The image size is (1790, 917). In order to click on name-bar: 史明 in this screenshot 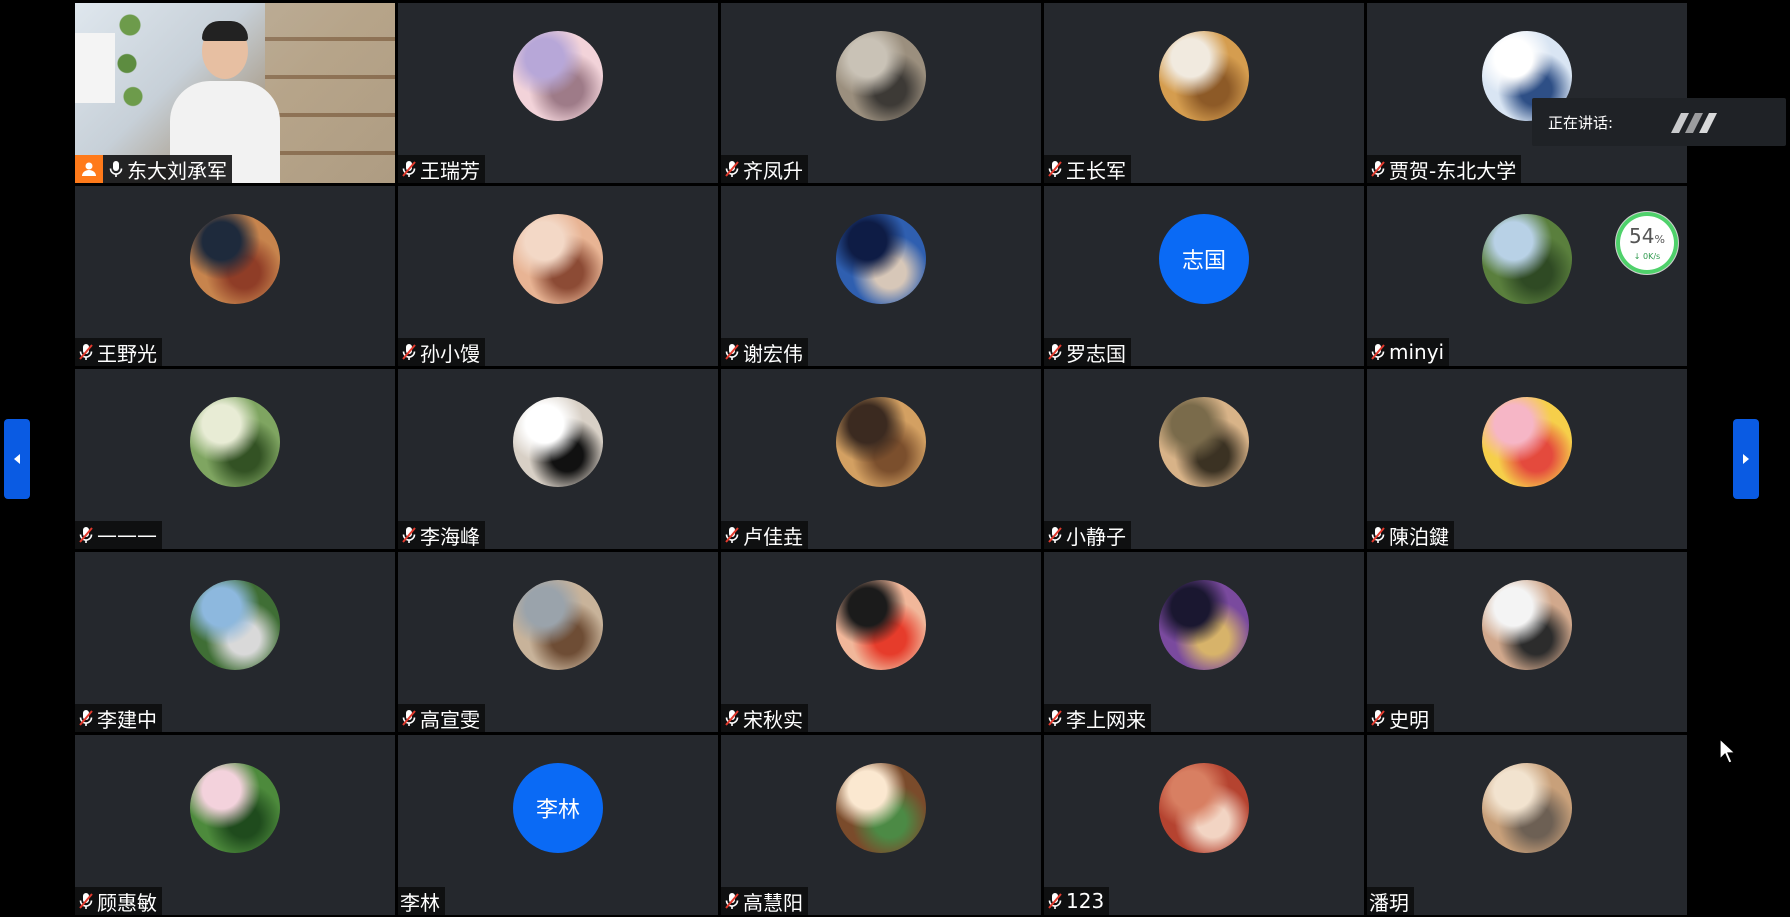, I will do `click(1400, 718)`.